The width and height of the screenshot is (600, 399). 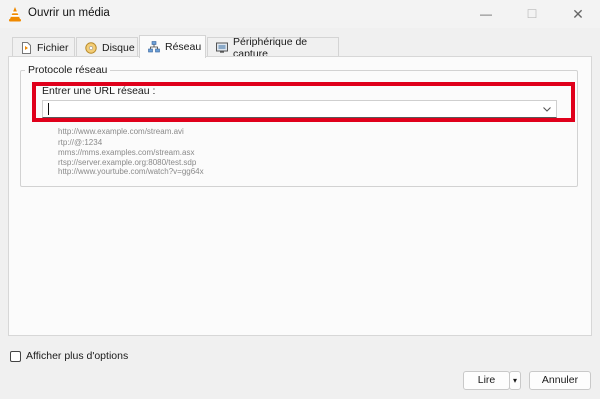 I want to click on tab-peripherique-capture: Périphérique de capture, so click(x=273, y=48).